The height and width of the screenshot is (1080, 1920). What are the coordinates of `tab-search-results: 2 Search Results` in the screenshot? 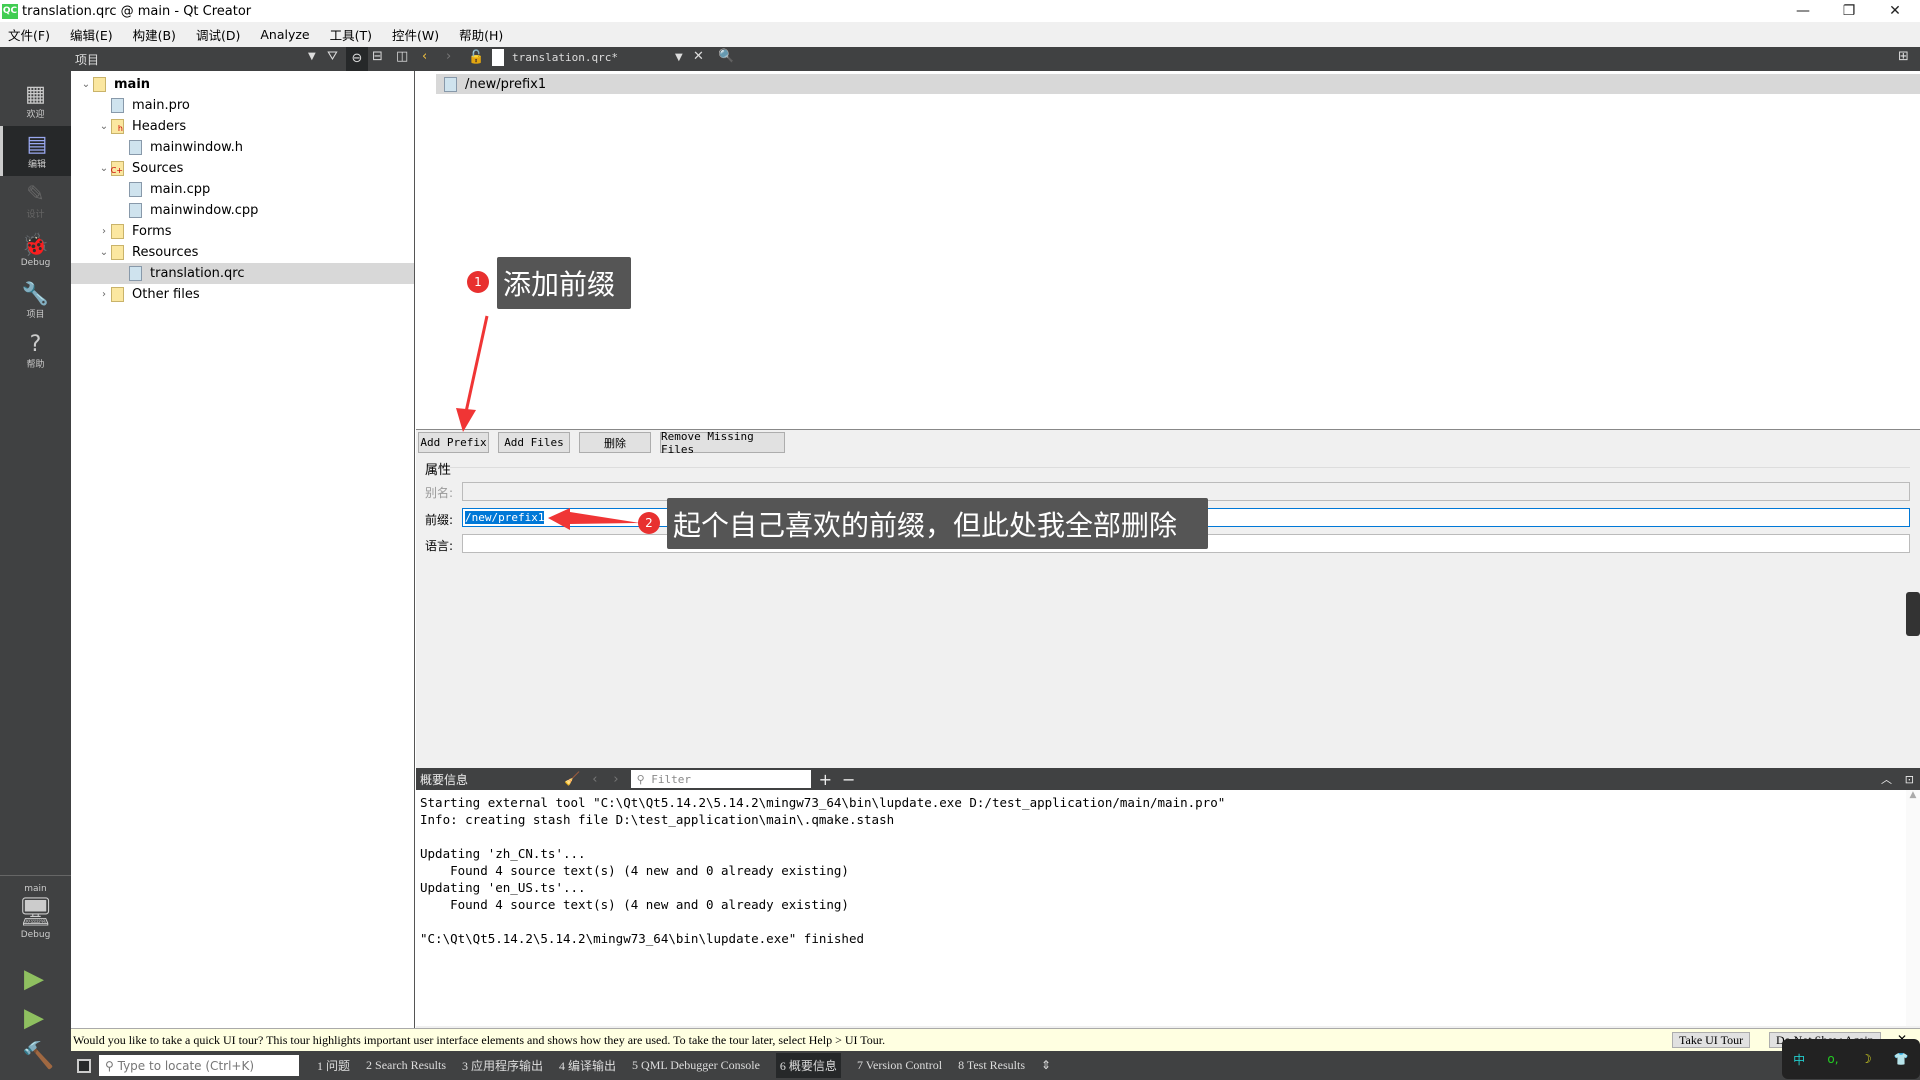 It's located at (406, 1065).